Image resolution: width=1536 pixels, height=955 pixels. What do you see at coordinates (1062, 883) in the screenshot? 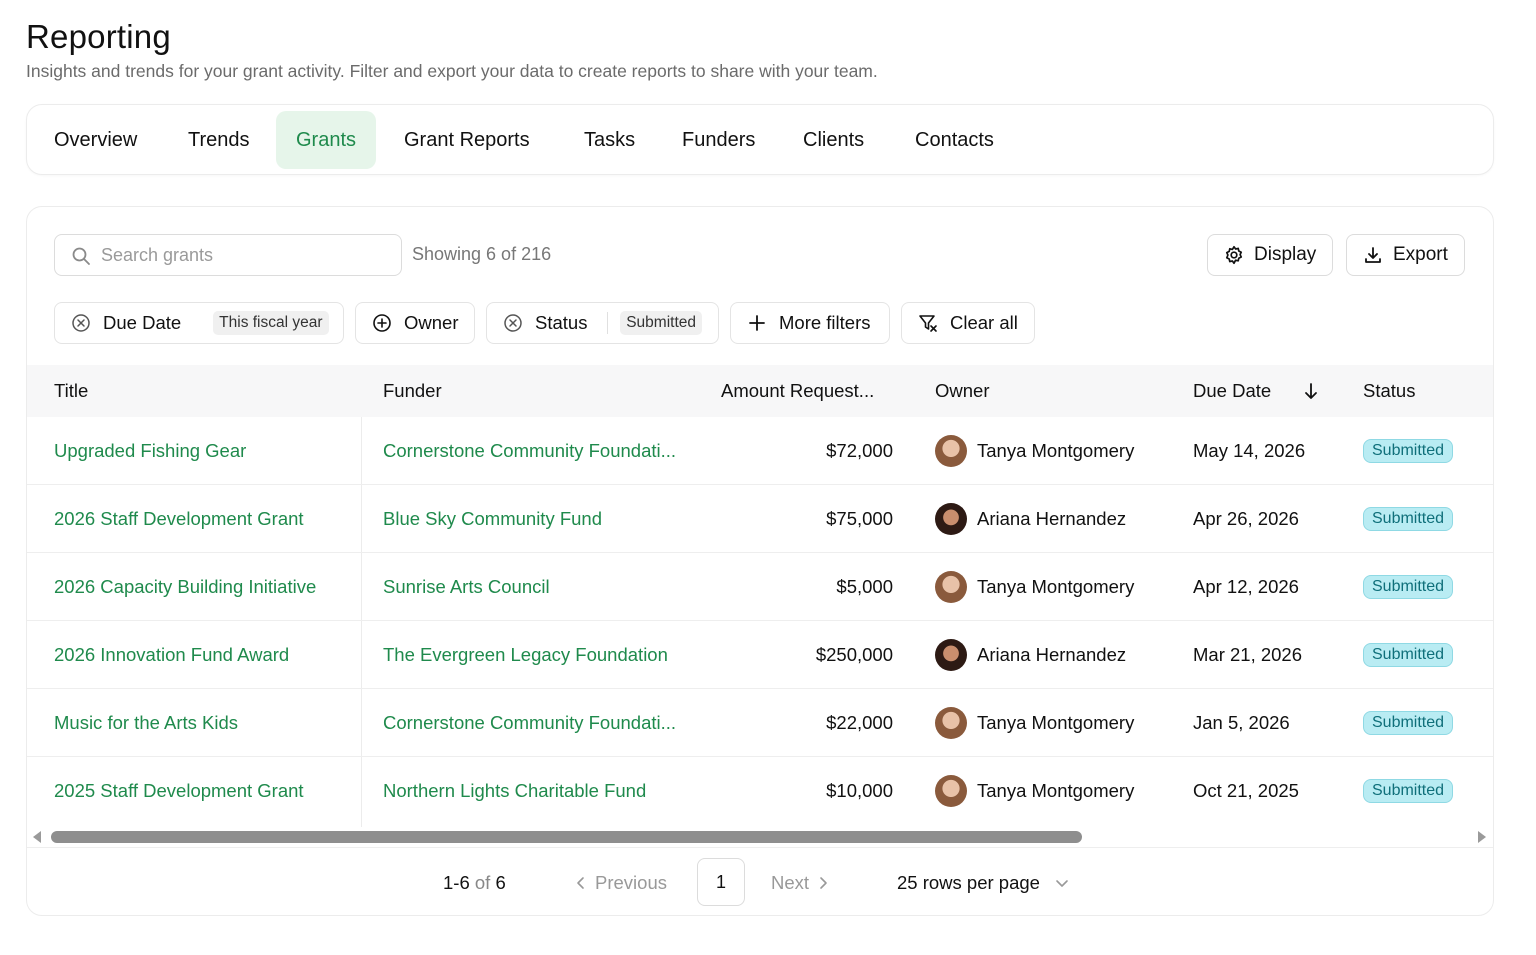
I see `chevron-down-icon` at bounding box center [1062, 883].